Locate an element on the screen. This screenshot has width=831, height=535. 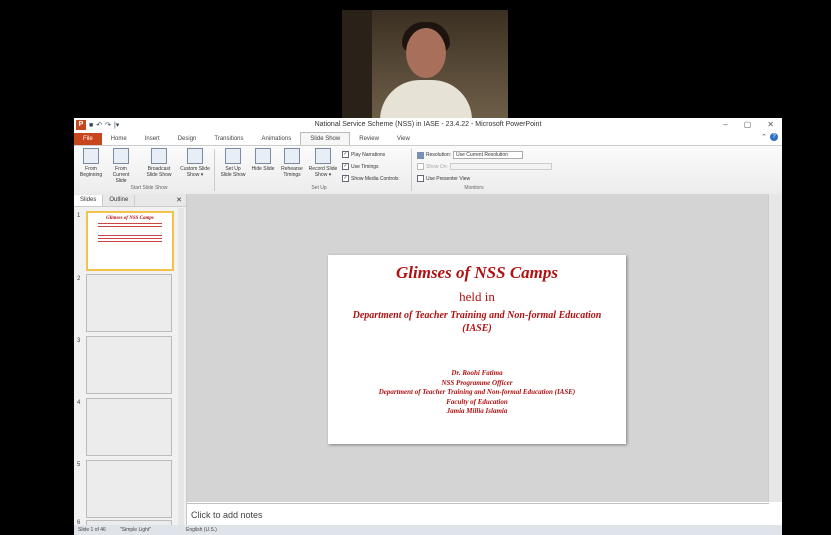
help-icon: ? is located at coordinates (774, 137).